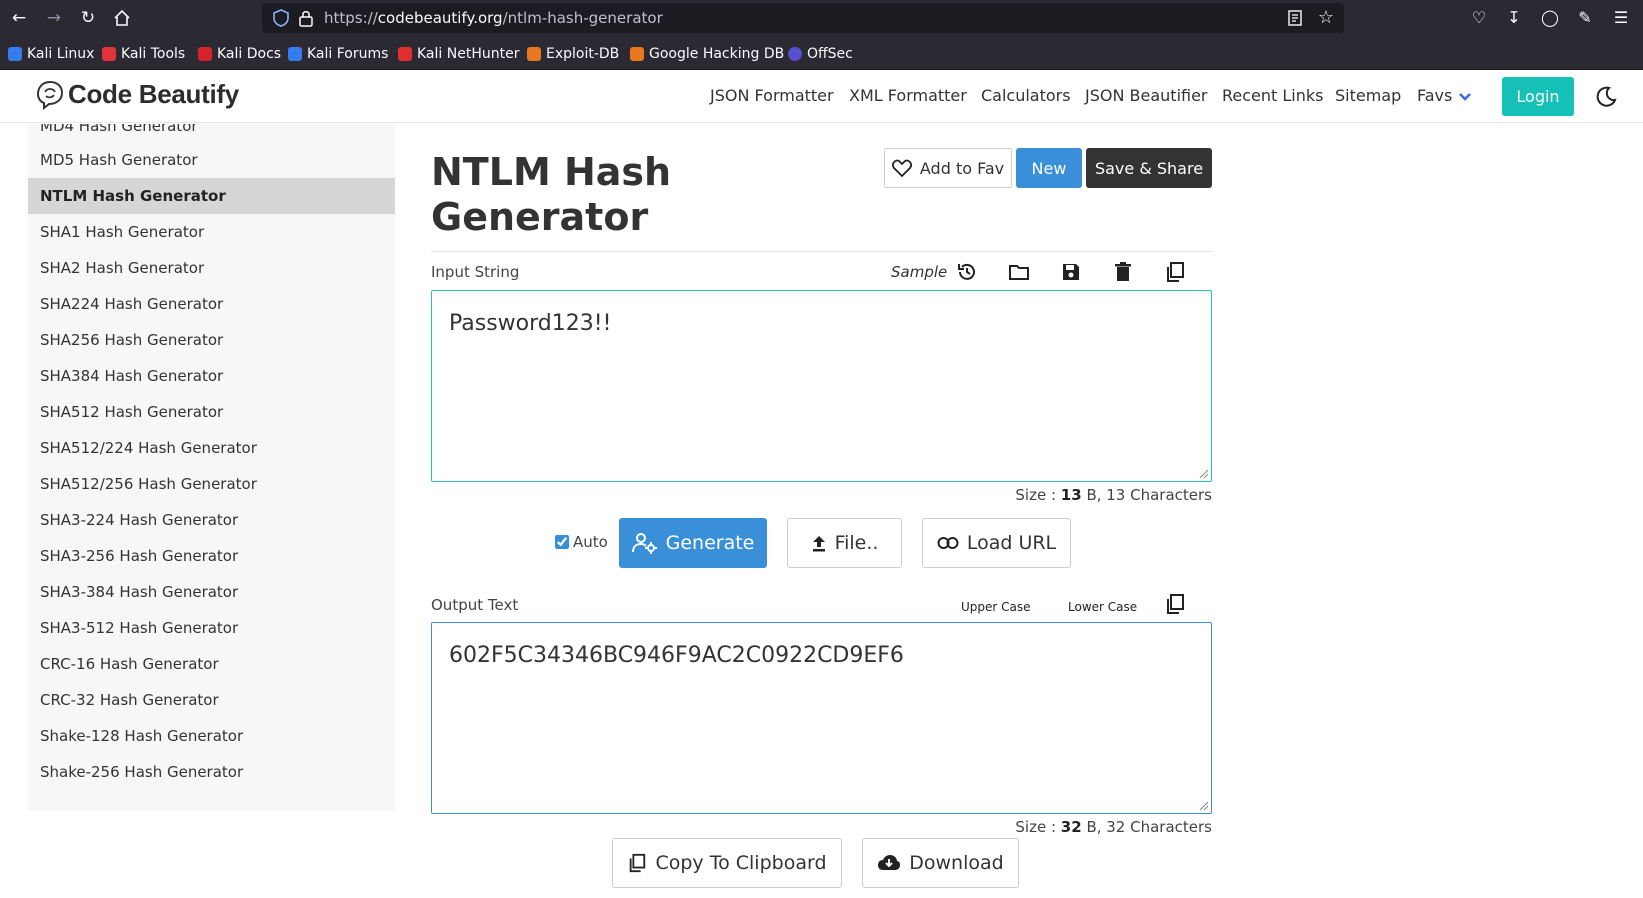 The image size is (1643, 898). What do you see at coordinates (50, 95) in the screenshot?
I see `logo-mark-icon` at bounding box center [50, 95].